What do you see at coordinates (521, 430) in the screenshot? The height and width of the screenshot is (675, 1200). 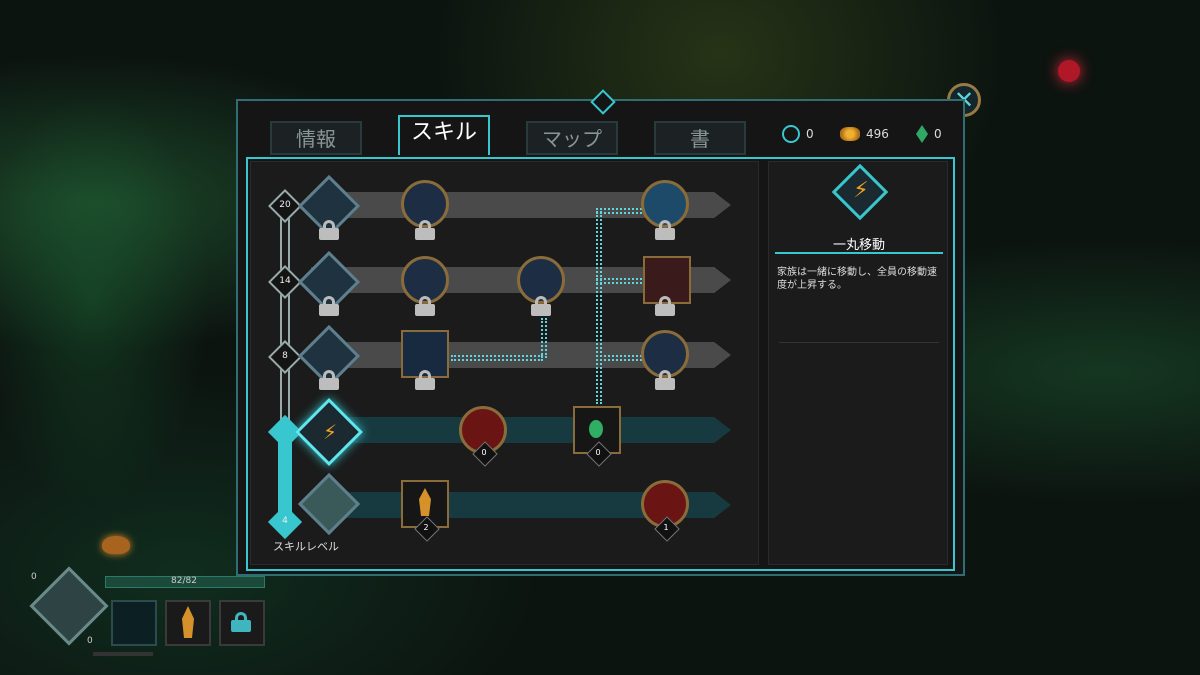 I see `tier-band-active` at bounding box center [521, 430].